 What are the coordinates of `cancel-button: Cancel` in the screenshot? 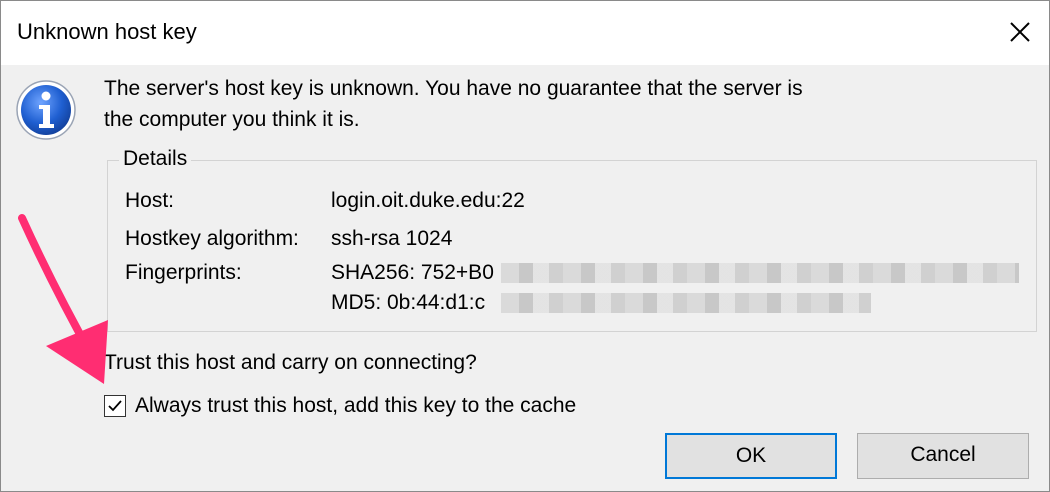 It's located at (943, 456).